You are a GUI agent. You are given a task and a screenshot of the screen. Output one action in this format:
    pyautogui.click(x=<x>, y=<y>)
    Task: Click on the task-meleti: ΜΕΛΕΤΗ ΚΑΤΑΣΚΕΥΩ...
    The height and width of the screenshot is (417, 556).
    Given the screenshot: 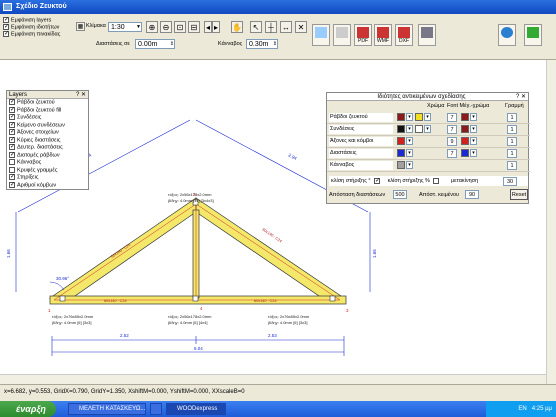 What is the action you would take?
    pyautogui.click(x=107, y=409)
    